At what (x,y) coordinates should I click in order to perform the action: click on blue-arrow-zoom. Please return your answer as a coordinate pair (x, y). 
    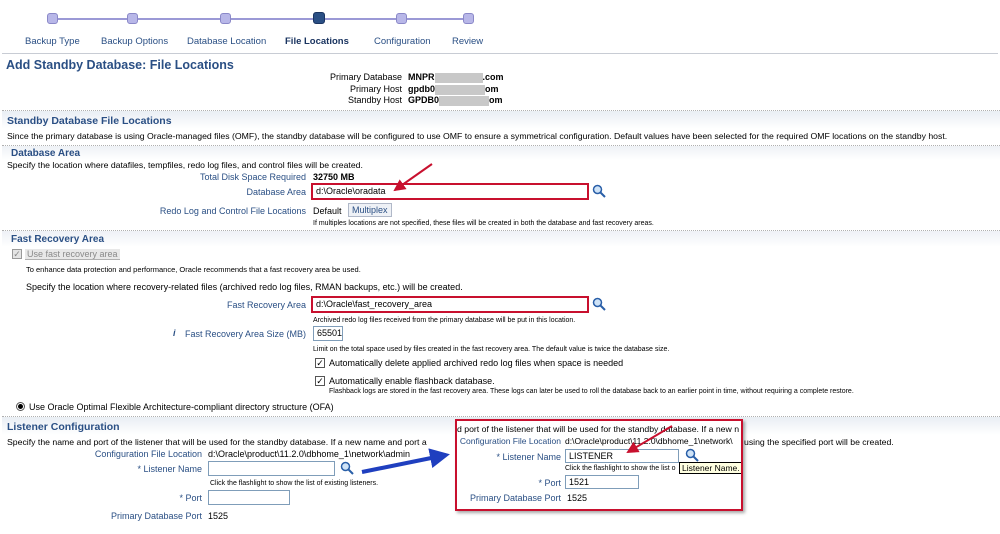
    Looking at the image, I should click on (405, 461).